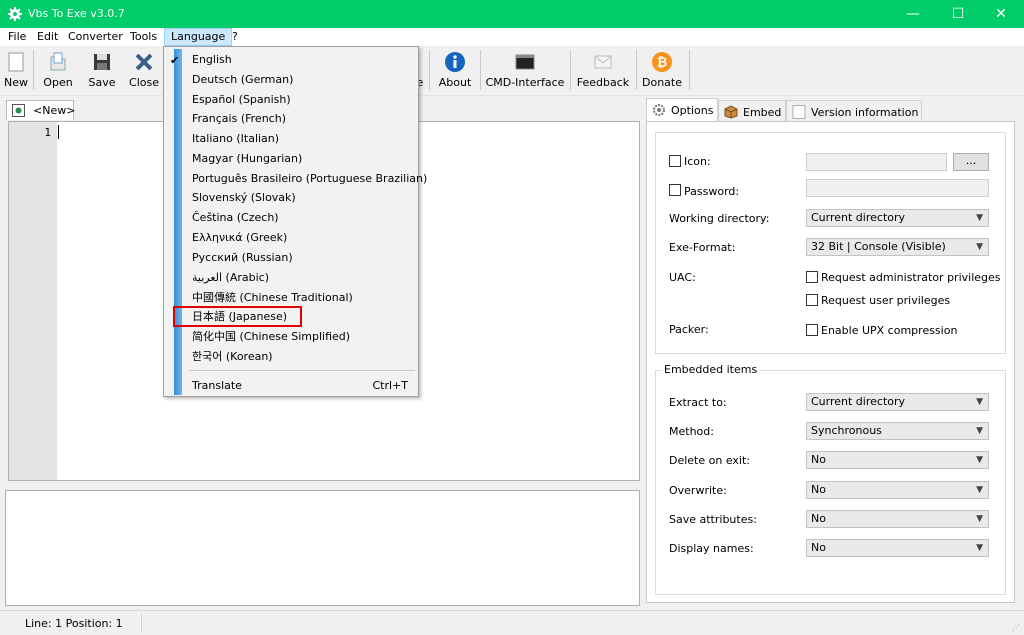 This screenshot has height=635, width=1024. Describe the element at coordinates (58, 82) in the screenshot. I see `open-label: Open` at that location.